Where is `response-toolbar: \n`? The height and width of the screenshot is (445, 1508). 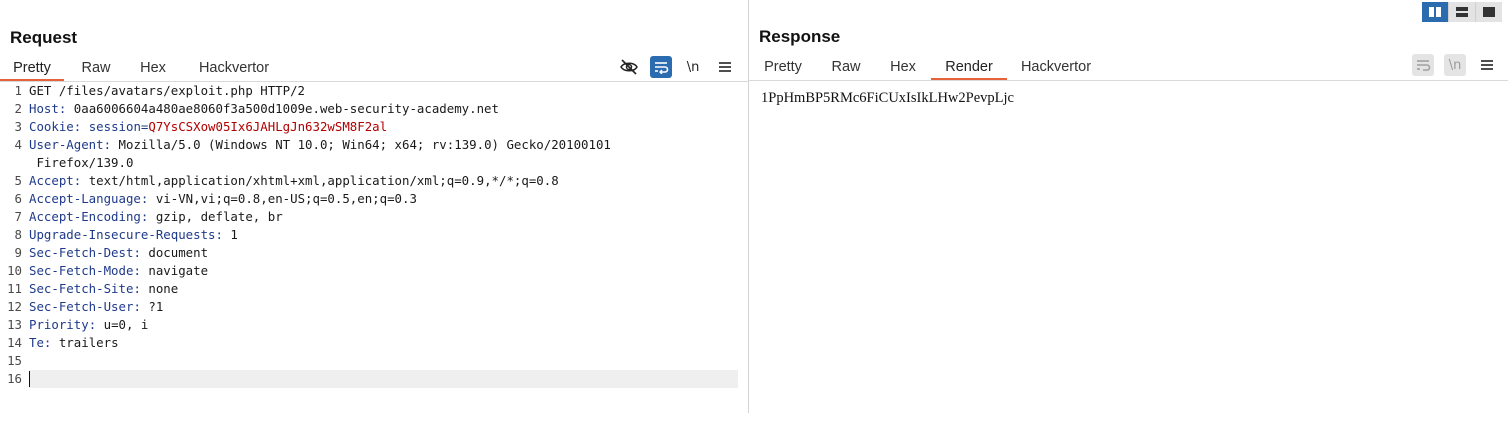
response-toolbar: \n is located at coordinates (1450, 65).